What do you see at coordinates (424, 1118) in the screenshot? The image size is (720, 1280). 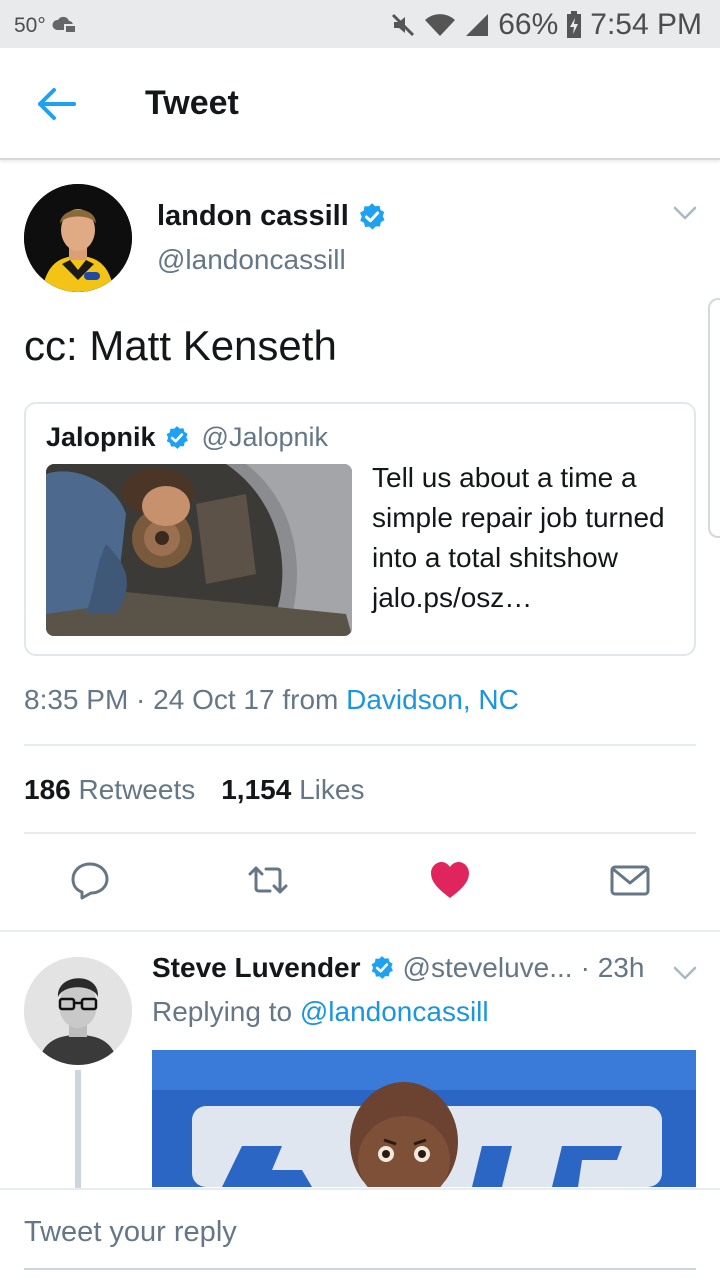 I see `reply-media-image` at bounding box center [424, 1118].